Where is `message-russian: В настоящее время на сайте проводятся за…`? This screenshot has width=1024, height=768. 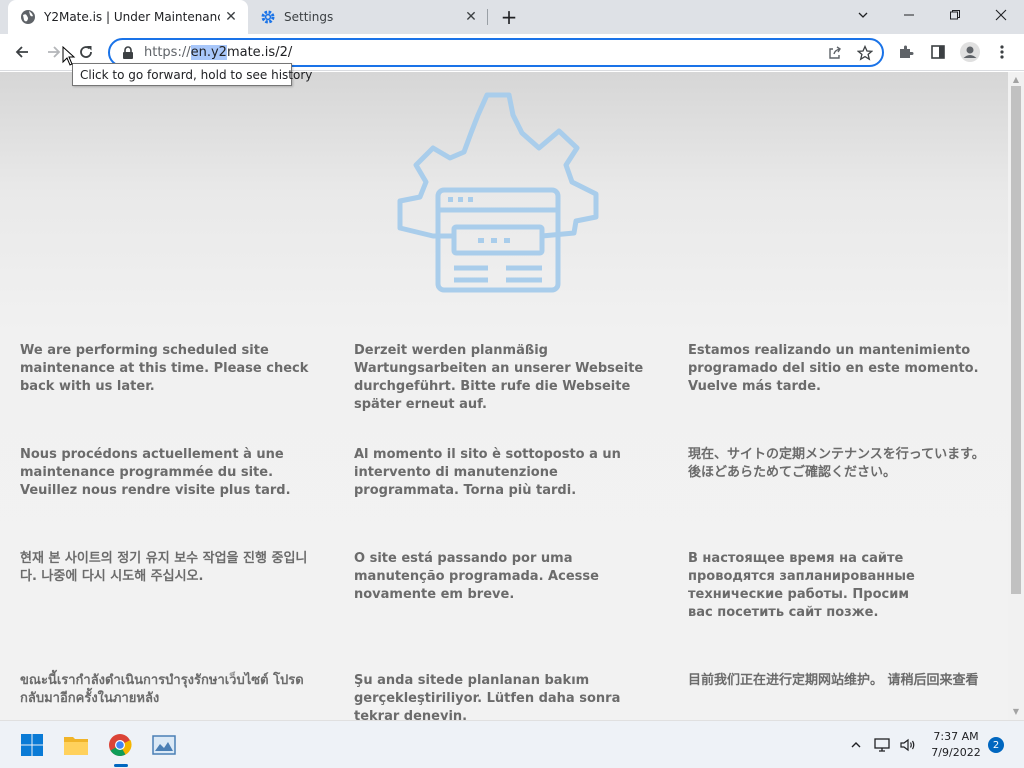
message-russian: В настоящее время на сайте проводятся за… is located at coordinates (801, 585).